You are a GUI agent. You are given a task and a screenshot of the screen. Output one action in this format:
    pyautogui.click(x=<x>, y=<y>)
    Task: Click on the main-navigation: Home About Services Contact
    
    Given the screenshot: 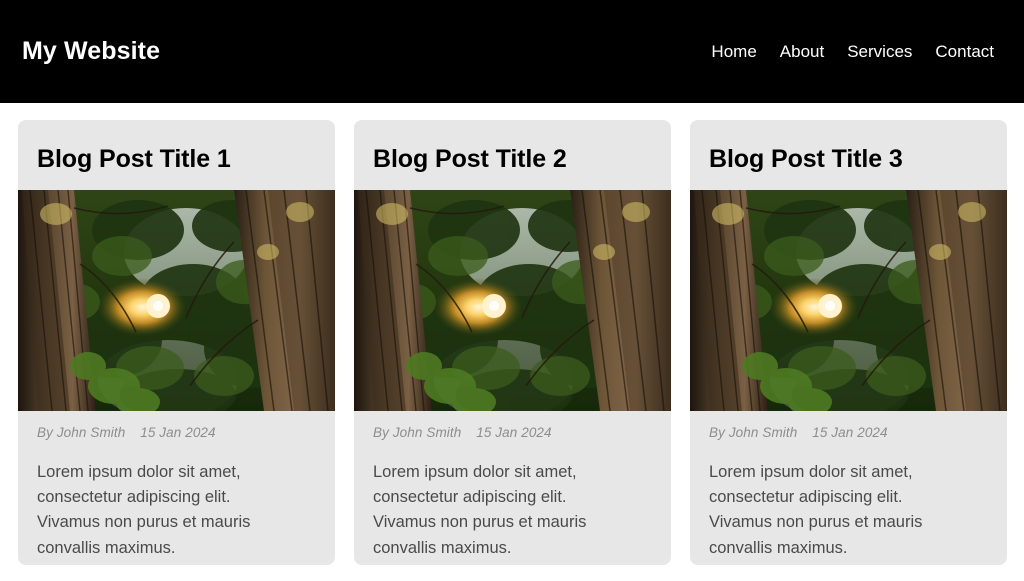 What is the action you would take?
    pyautogui.click(x=852, y=51)
    